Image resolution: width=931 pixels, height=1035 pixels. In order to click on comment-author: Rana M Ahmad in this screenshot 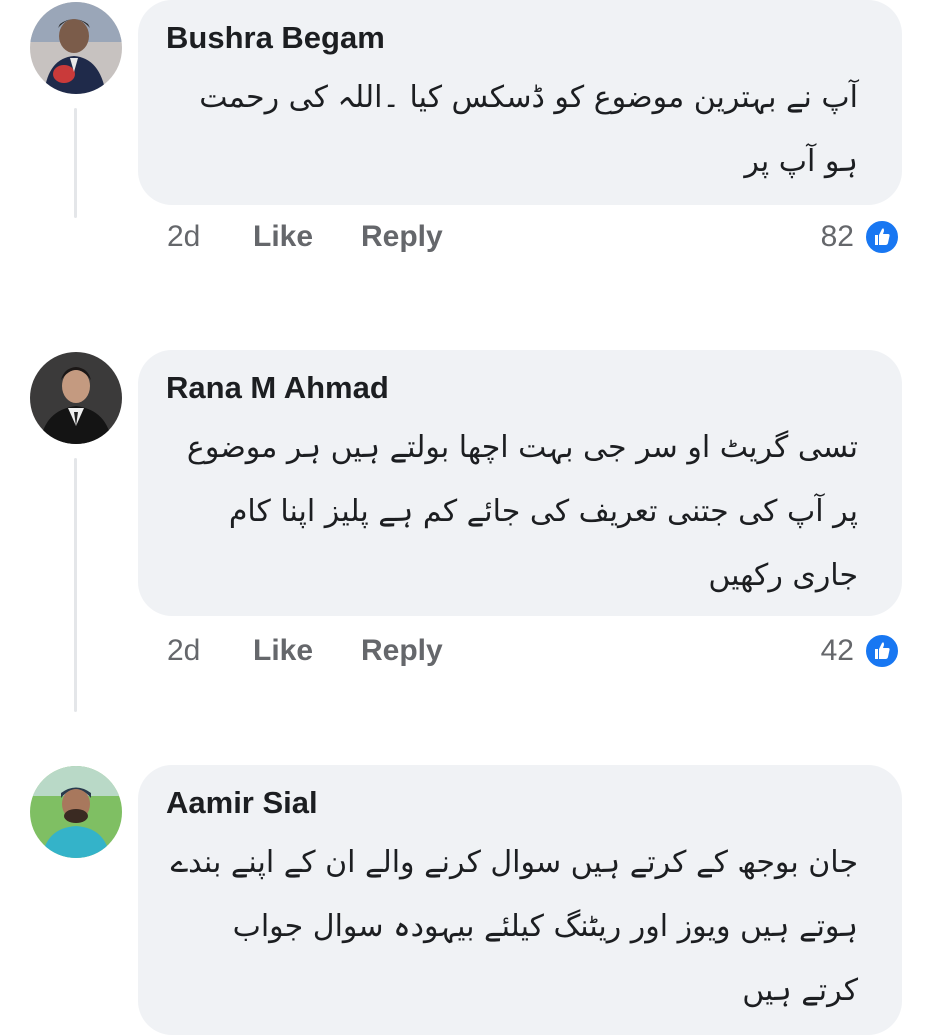, I will do `click(519, 388)`.